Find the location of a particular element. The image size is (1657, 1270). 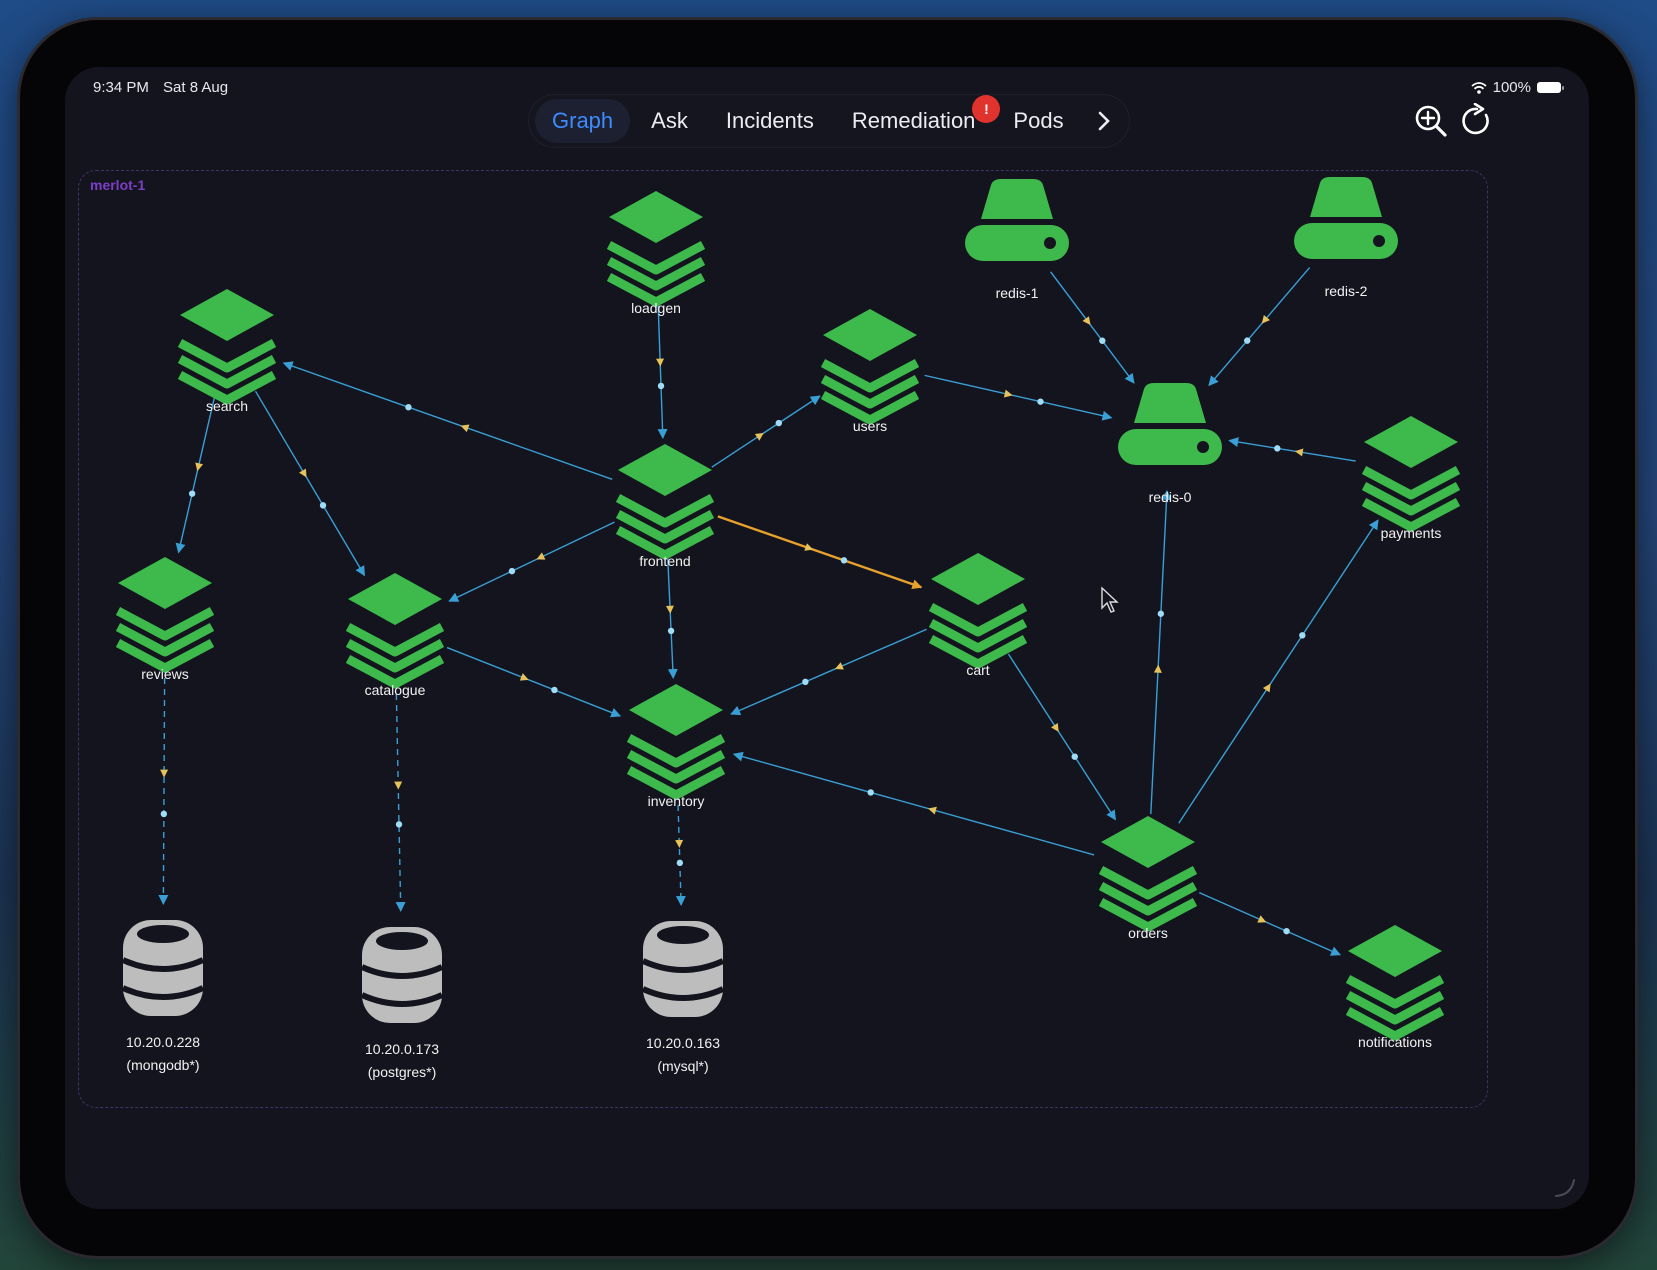

node-label: frontend is located at coordinates (664, 561).